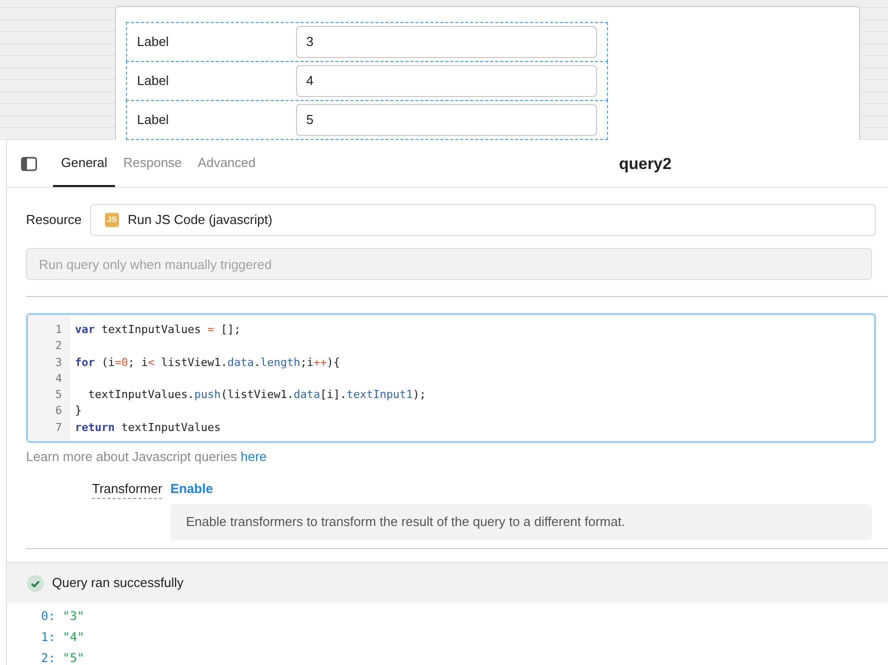 This screenshot has width=888, height=665. Describe the element at coordinates (148, 428) in the screenshot. I see `code-line: return textInputValues` at that location.